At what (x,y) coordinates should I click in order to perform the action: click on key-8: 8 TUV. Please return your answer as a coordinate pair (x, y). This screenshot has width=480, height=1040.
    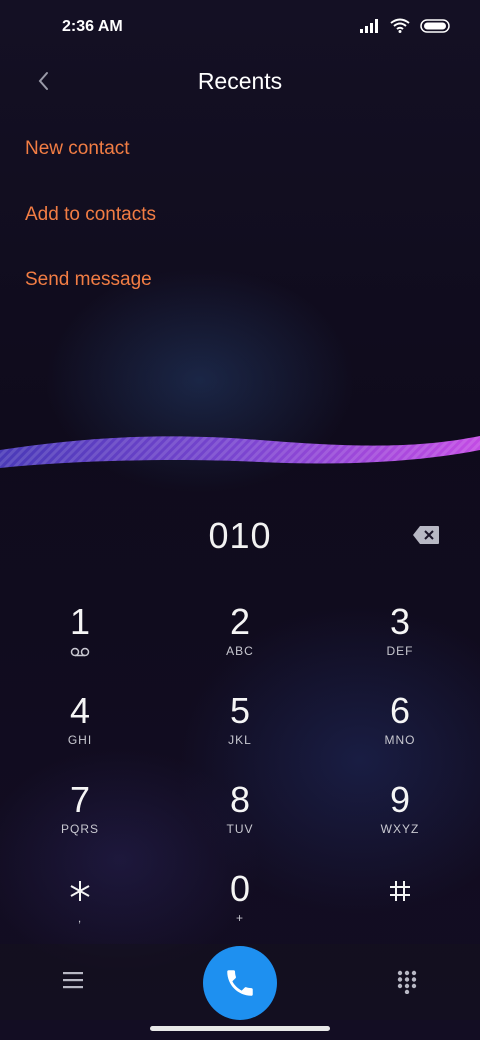
    Looking at the image, I should click on (240, 818).